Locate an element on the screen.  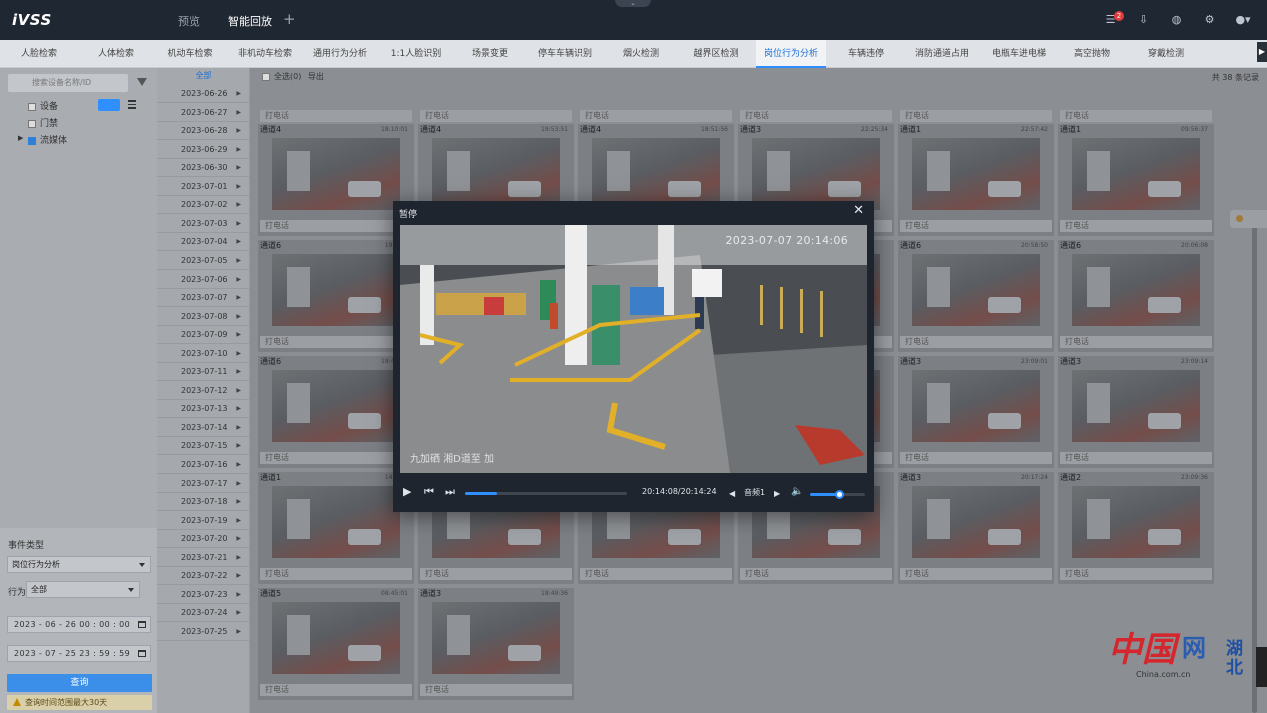
result-card: 通道114:07:0 打电话 is located at coordinates (336, 528).